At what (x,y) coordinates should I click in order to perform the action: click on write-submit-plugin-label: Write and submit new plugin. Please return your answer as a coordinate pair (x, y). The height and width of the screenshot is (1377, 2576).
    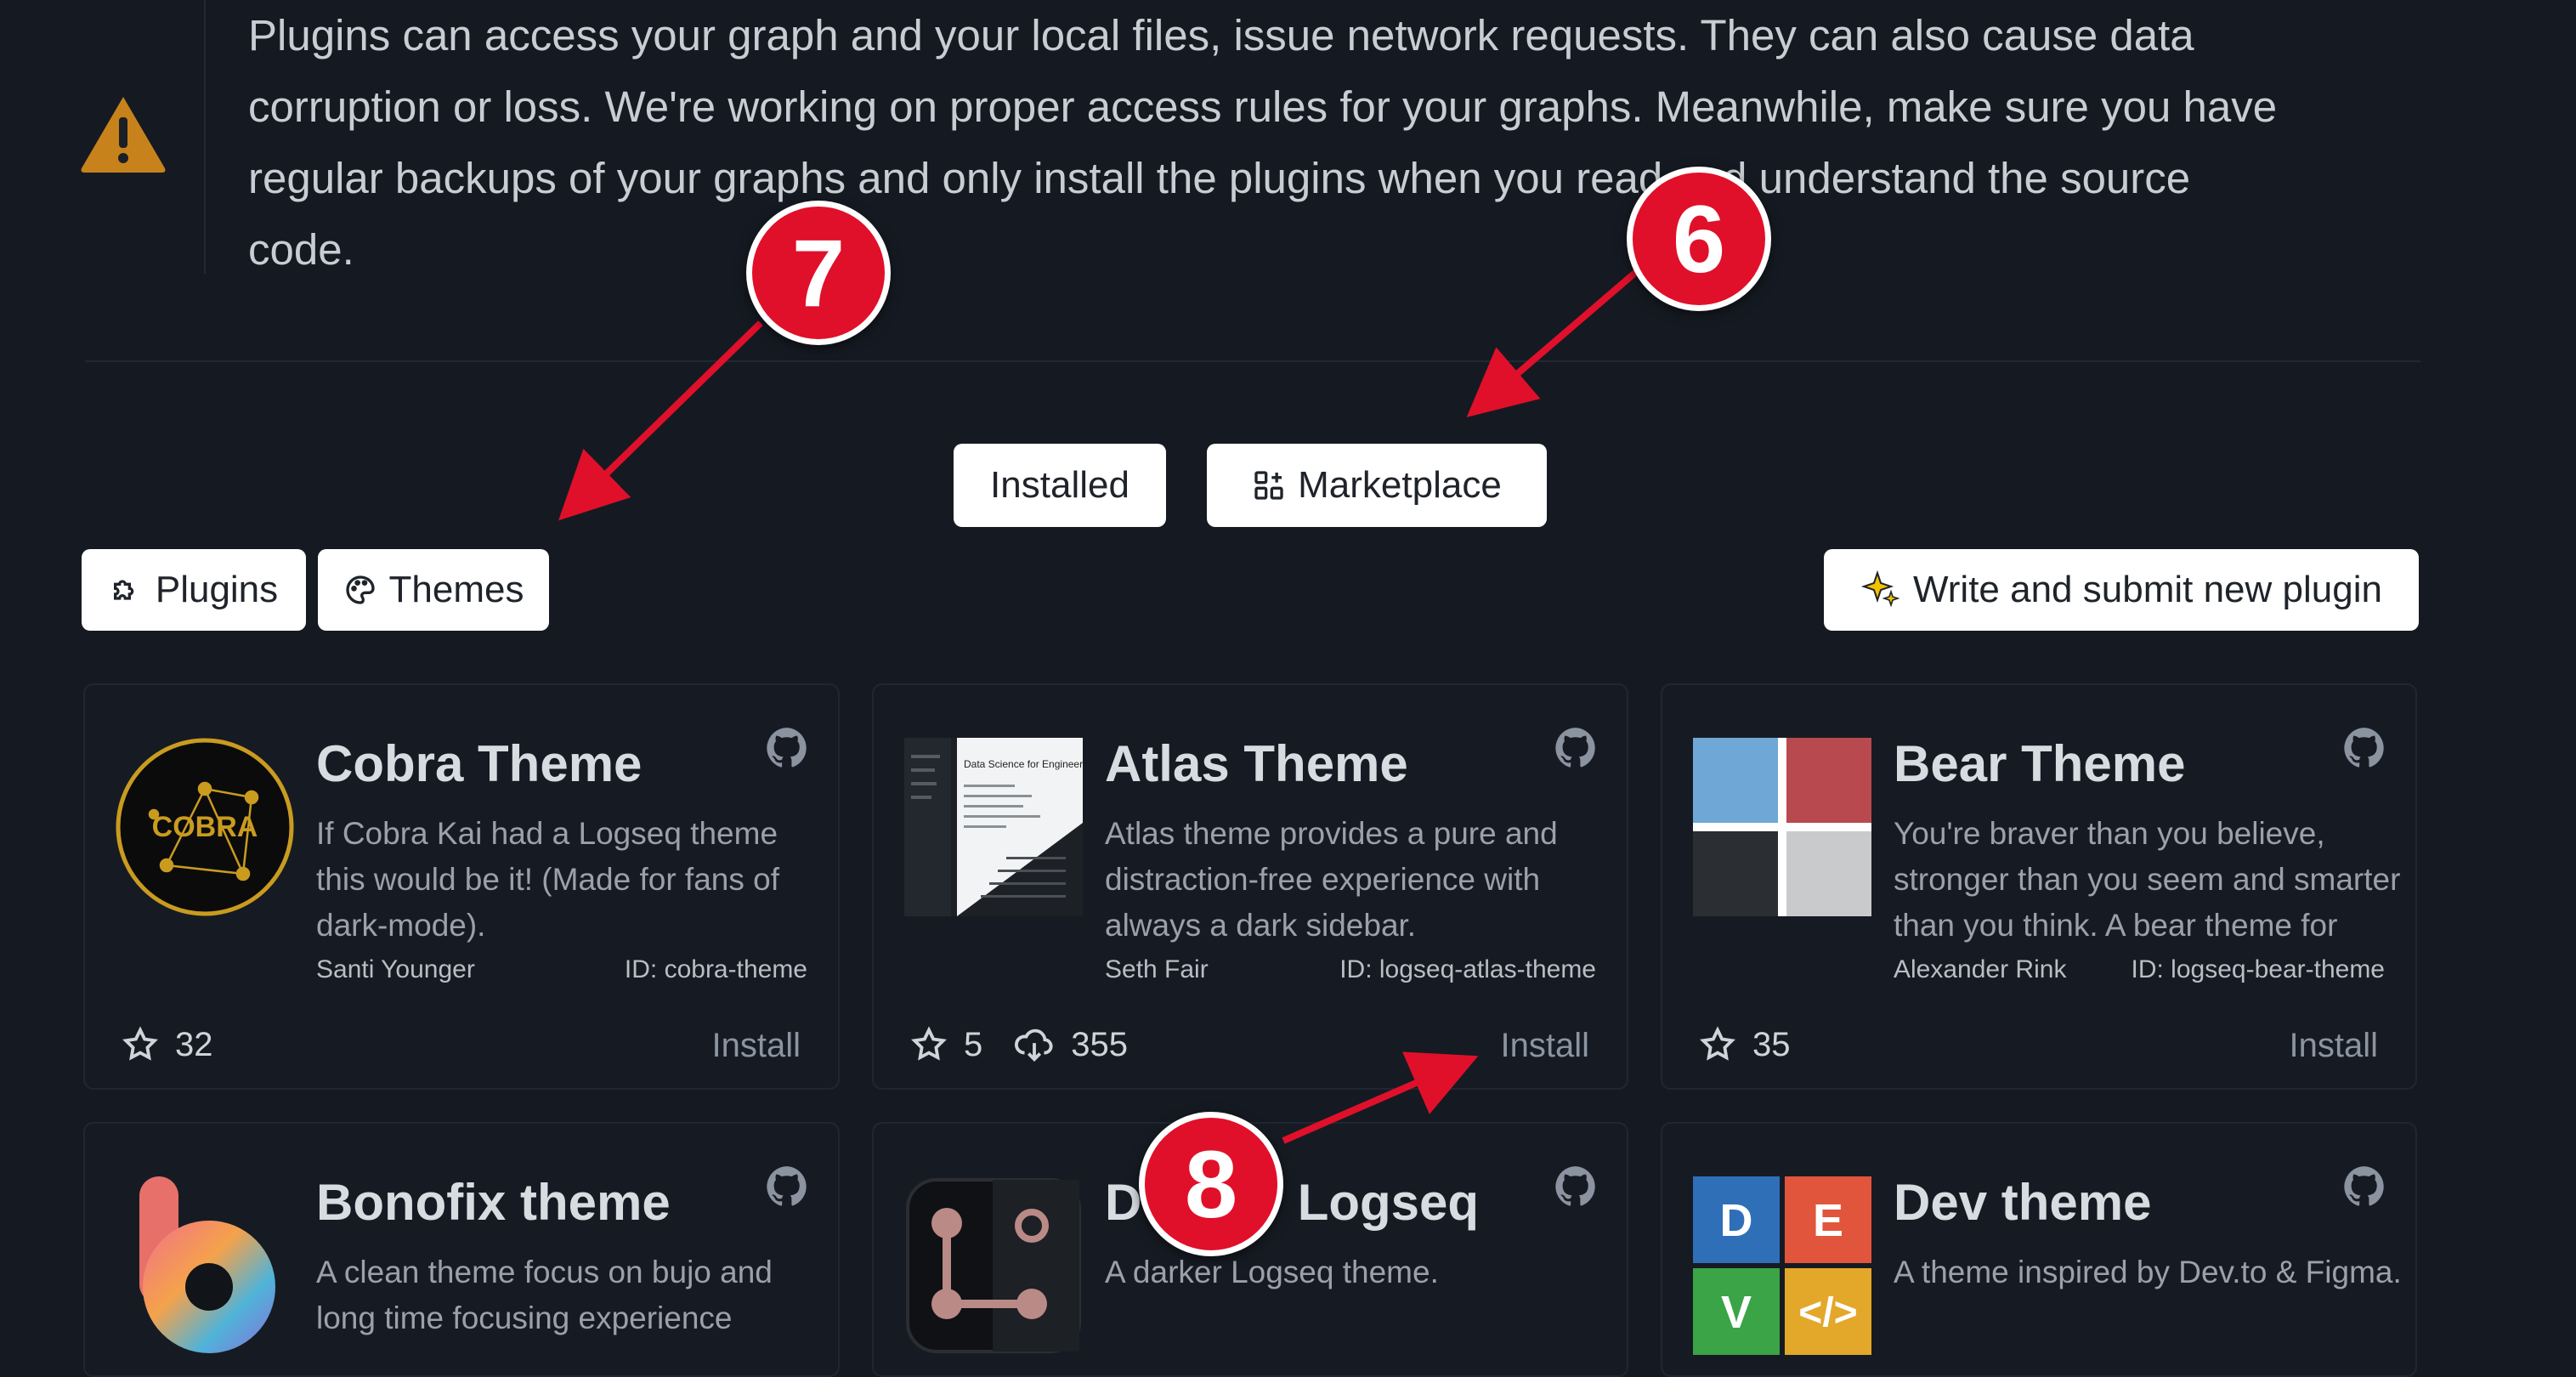
    Looking at the image, I should click on (2147, 589).